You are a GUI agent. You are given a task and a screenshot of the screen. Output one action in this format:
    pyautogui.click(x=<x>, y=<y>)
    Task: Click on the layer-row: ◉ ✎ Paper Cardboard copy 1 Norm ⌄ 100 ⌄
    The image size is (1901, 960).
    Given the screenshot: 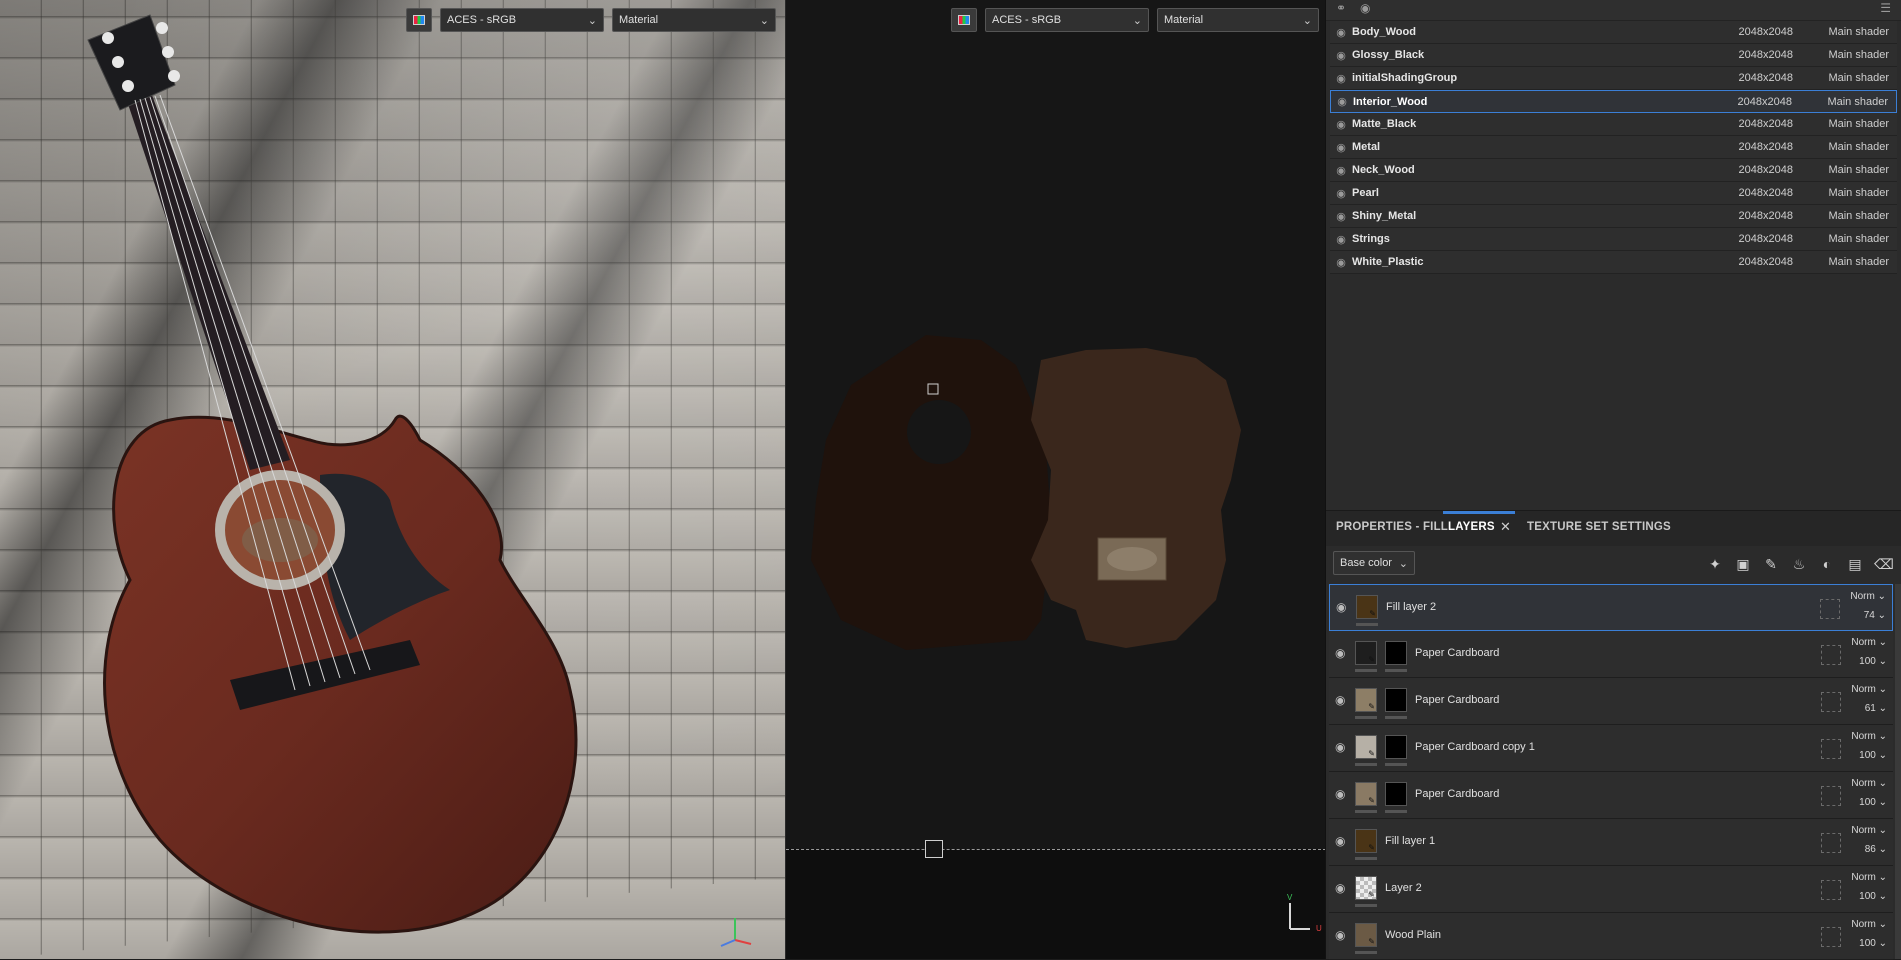 What is the action you would take?
    pyautogui.click(x=1611, y=748)
    